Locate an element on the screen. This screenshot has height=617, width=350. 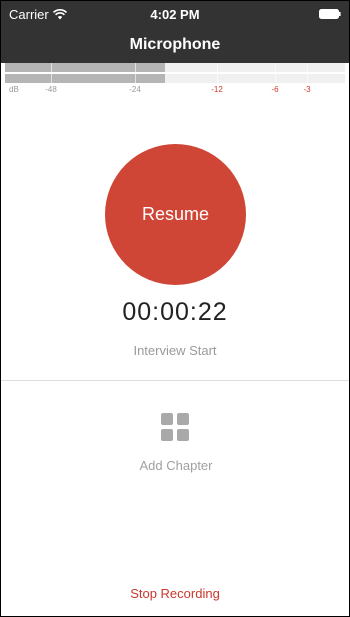
add-chapter-label: Add Chapter is located at coordinates (176, 465).